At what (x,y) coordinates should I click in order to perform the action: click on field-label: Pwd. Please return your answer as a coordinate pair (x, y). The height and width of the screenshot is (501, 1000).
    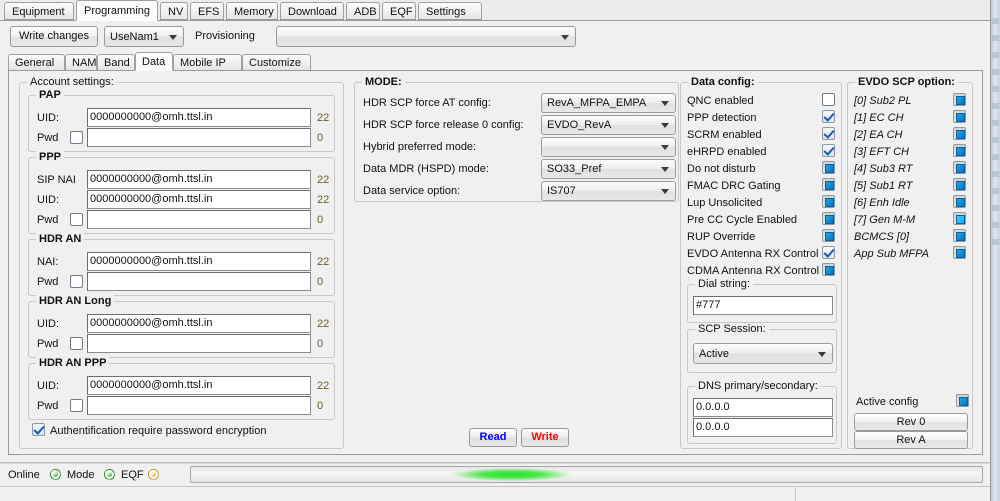
    Looking at the image, I should click on (48, 344).